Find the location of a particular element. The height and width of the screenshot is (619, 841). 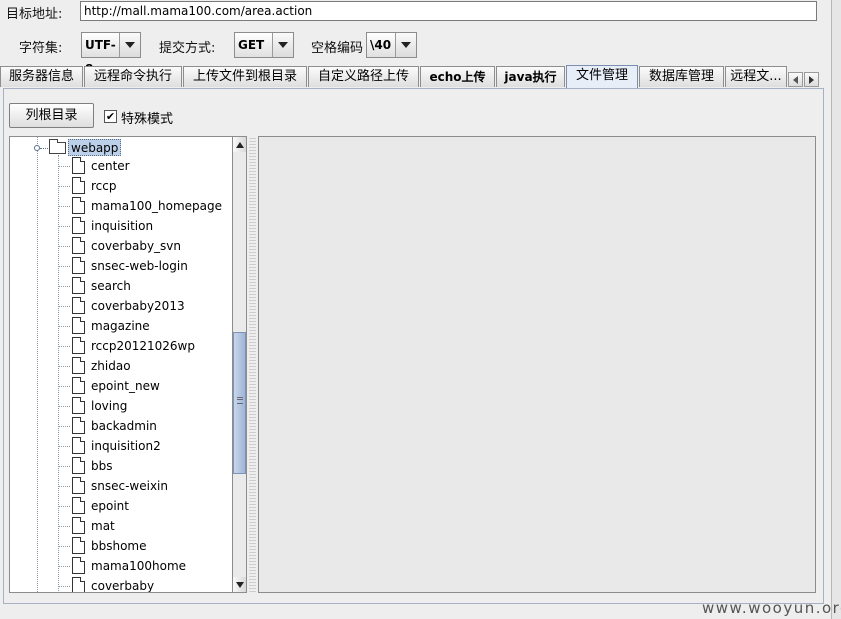

tree-file-node: inquisition is located at coordinates (121, 226).